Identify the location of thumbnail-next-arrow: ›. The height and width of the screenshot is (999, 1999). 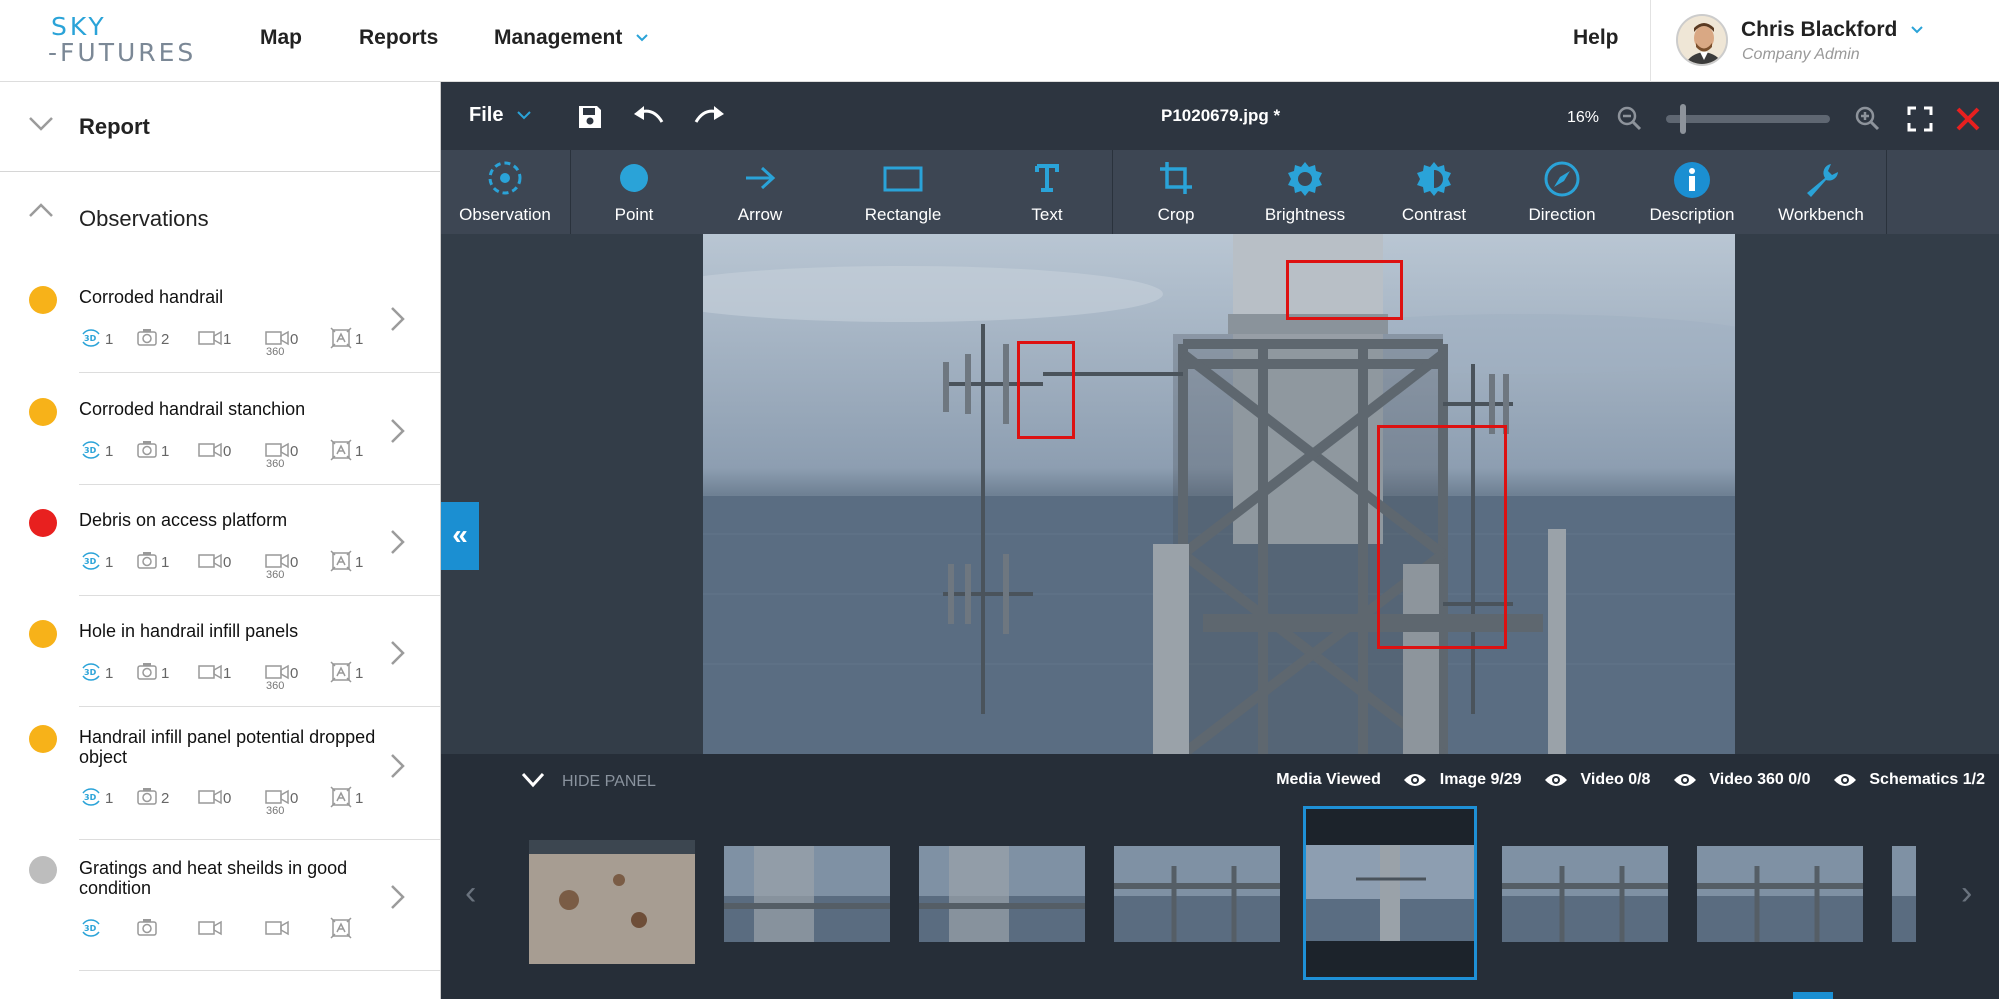
(1966, 893).